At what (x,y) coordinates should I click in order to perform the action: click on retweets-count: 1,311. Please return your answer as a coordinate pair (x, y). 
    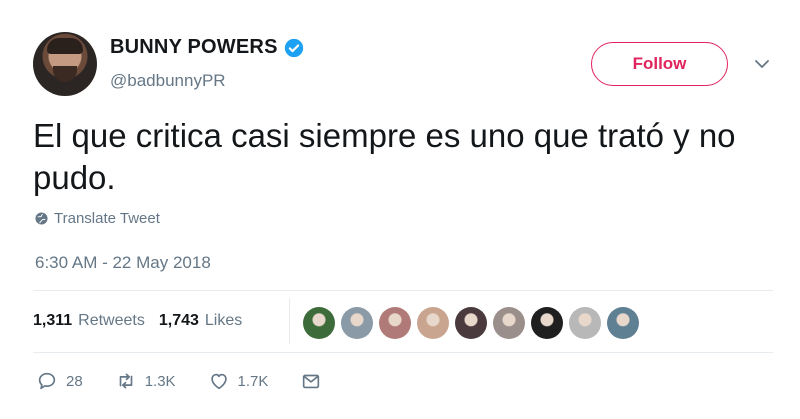
    Looking at the image, I should click on (52, 321).